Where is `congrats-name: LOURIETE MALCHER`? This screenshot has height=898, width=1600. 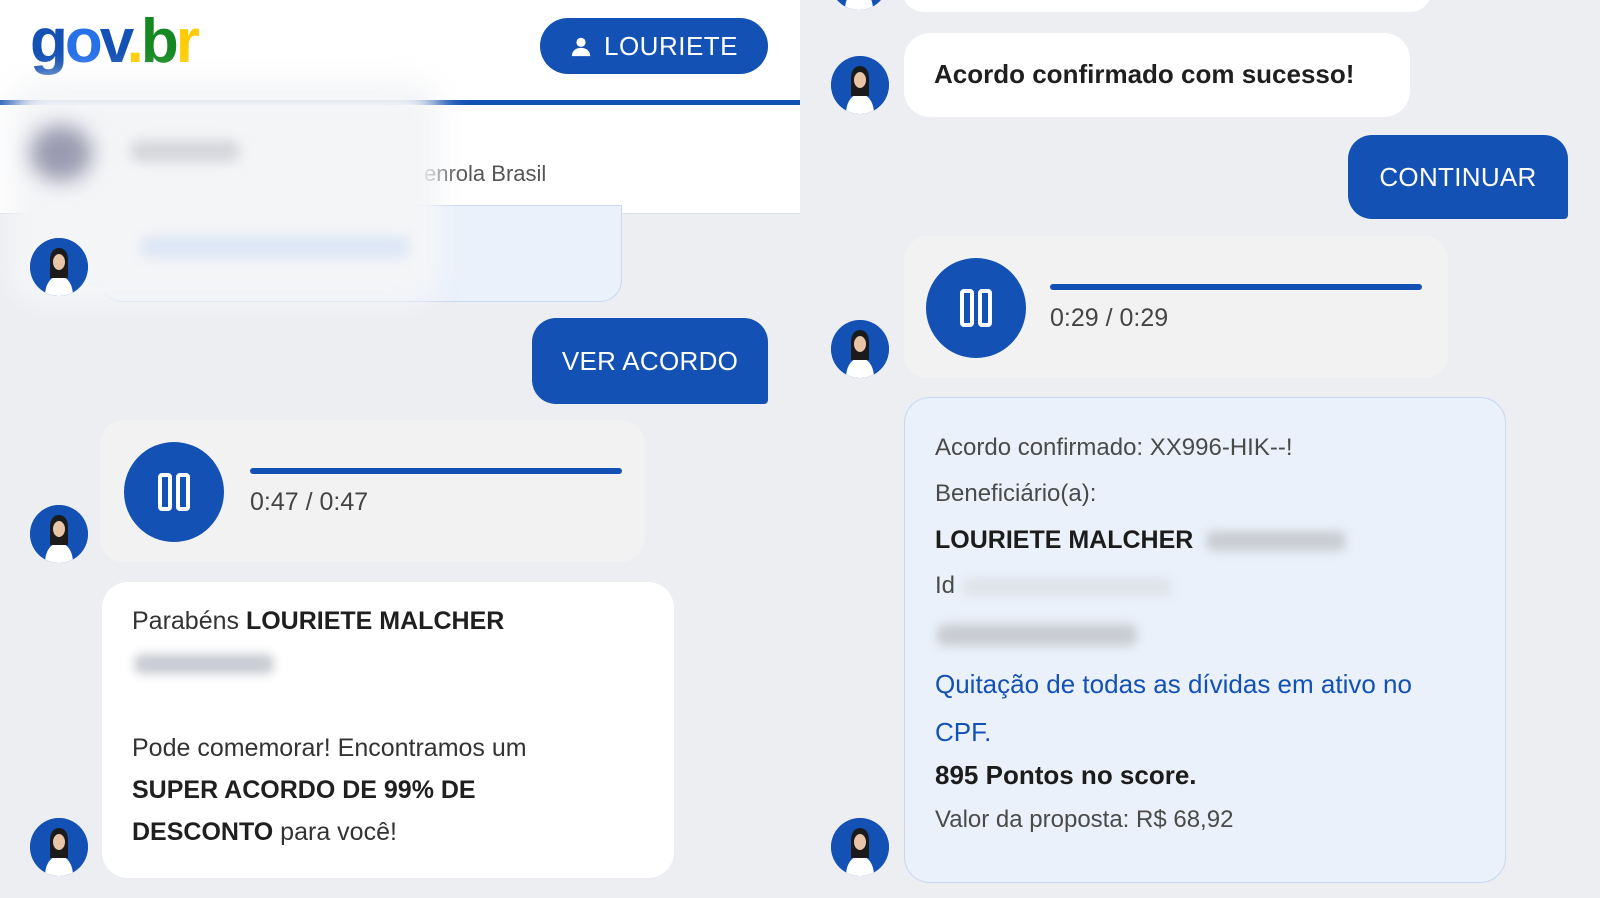 congrats-name: LOURIETE MALCHER is located at coordinates (375, 621).